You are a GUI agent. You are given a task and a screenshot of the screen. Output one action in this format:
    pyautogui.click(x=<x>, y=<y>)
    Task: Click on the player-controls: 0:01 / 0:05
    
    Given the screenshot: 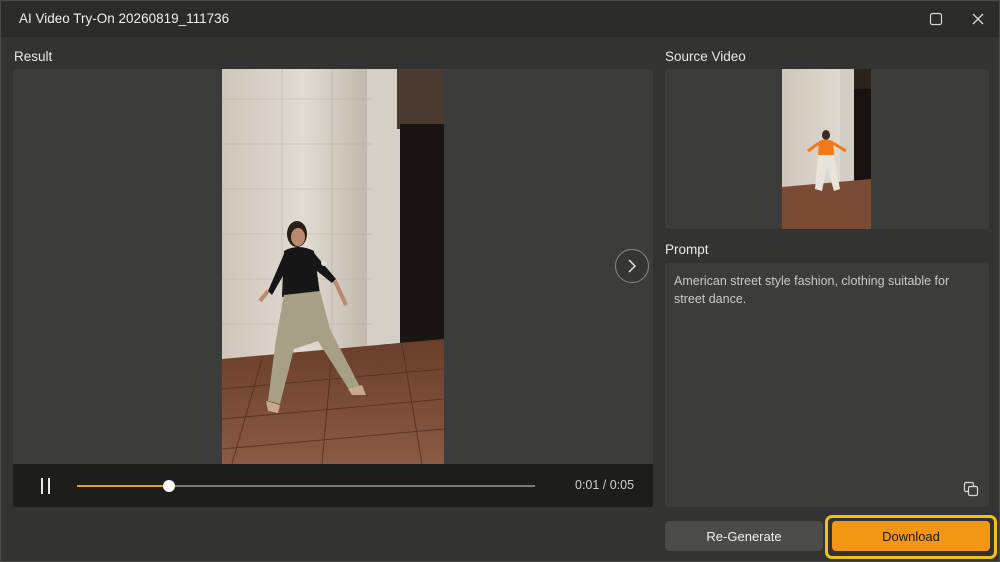 What is the action you would take?
    pyautogui.click(x=333, y=485)
    